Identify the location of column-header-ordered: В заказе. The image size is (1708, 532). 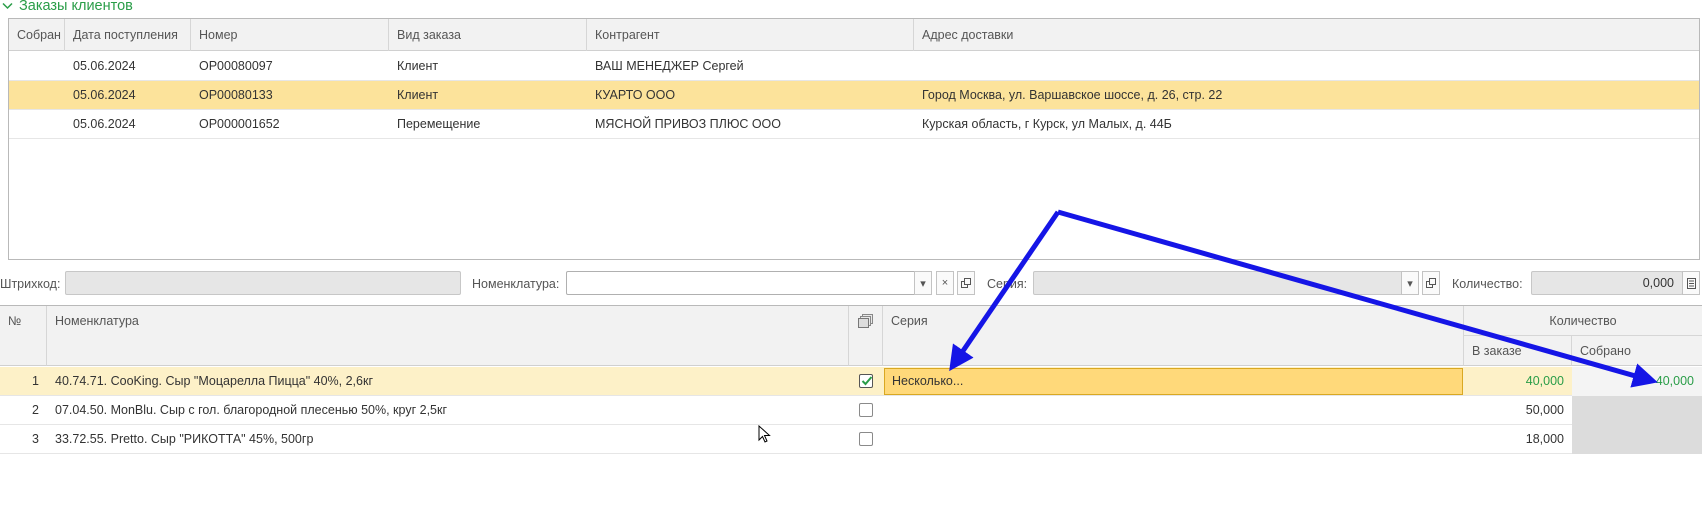
(1518, 351).